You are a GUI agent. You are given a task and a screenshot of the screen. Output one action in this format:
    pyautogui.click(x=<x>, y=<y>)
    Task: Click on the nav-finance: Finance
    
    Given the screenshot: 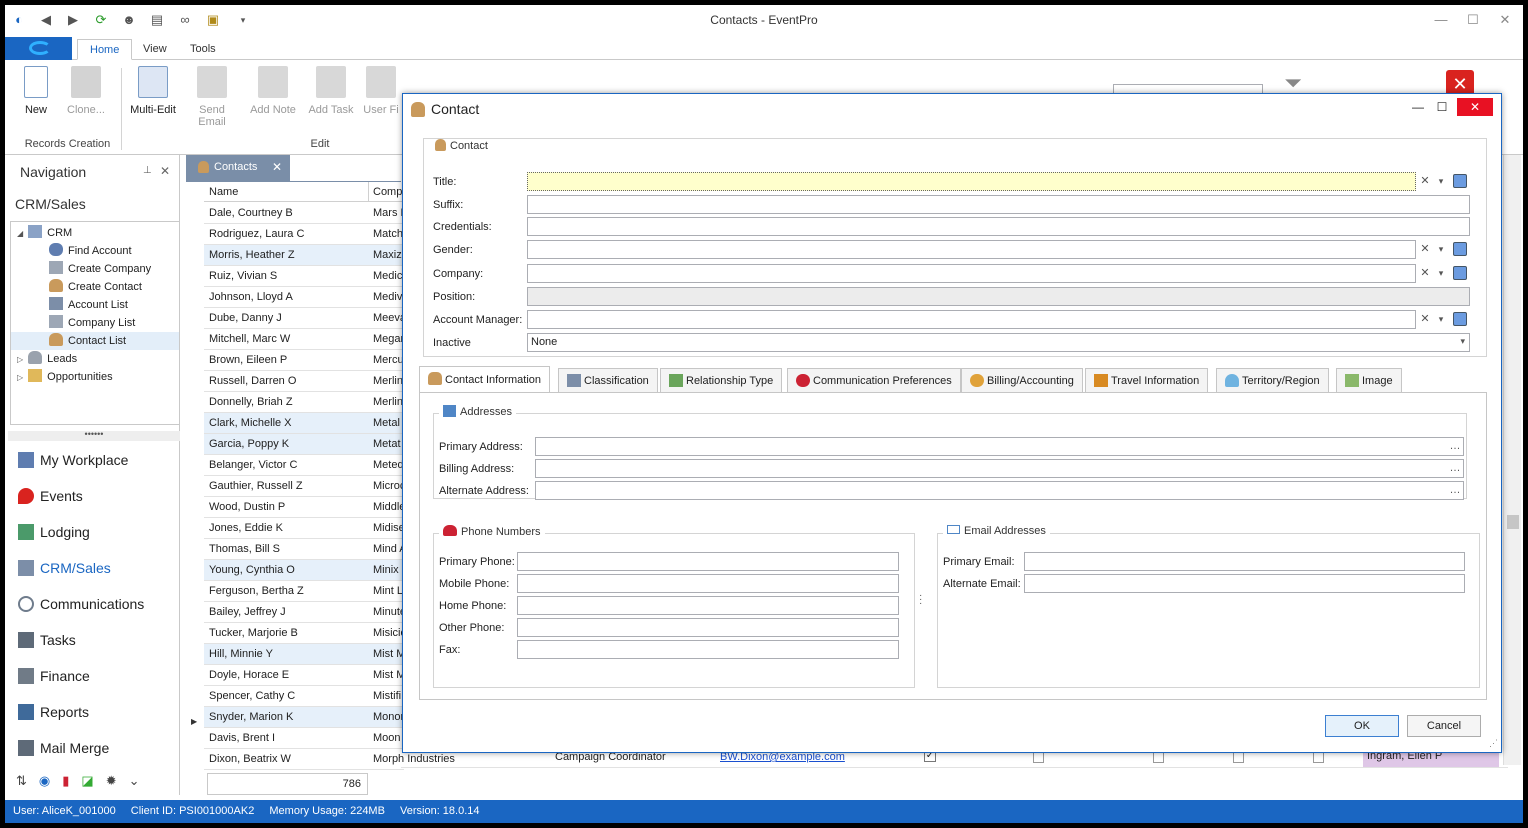 What is the action you would take?
    pyautogui.click(x=98, y=676)
    